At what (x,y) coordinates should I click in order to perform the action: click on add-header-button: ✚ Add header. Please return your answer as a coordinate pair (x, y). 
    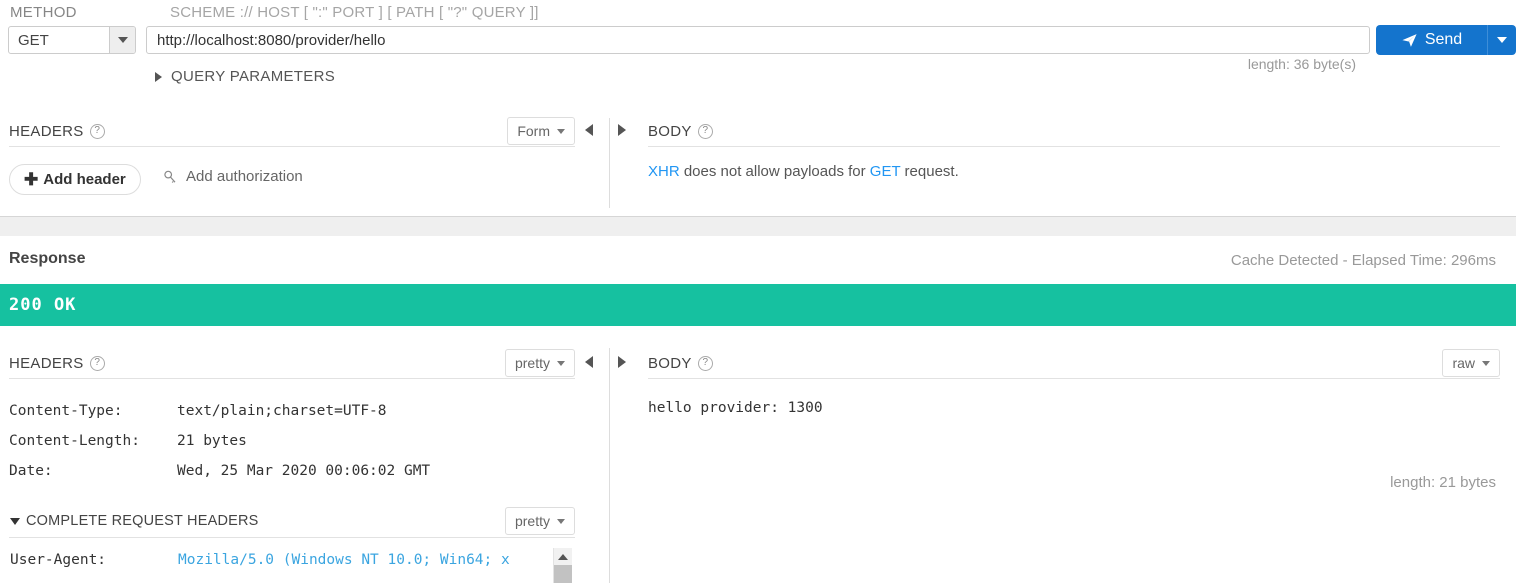
    Looking at the image, I should click on (75, 179).